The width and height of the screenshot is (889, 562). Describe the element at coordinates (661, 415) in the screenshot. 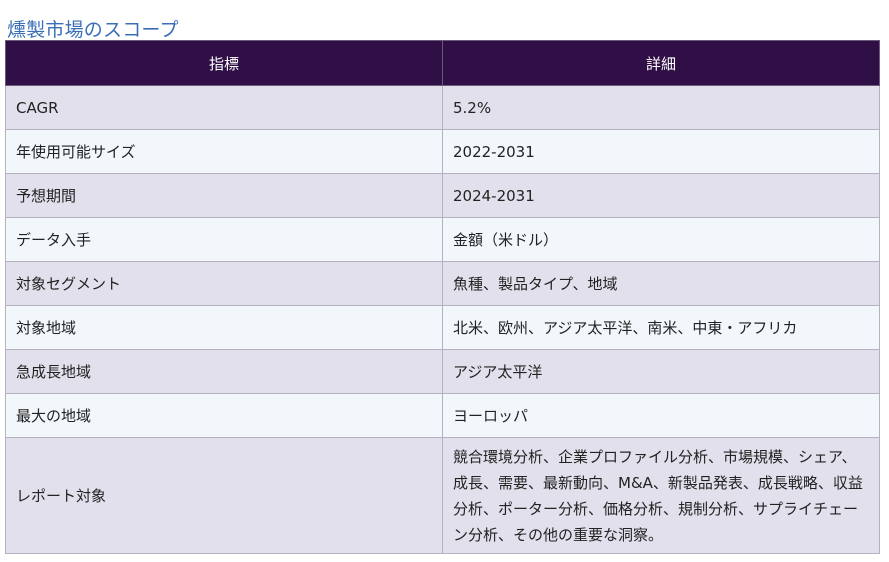

I see `detail-cell: ヨーロッパ` at that location.